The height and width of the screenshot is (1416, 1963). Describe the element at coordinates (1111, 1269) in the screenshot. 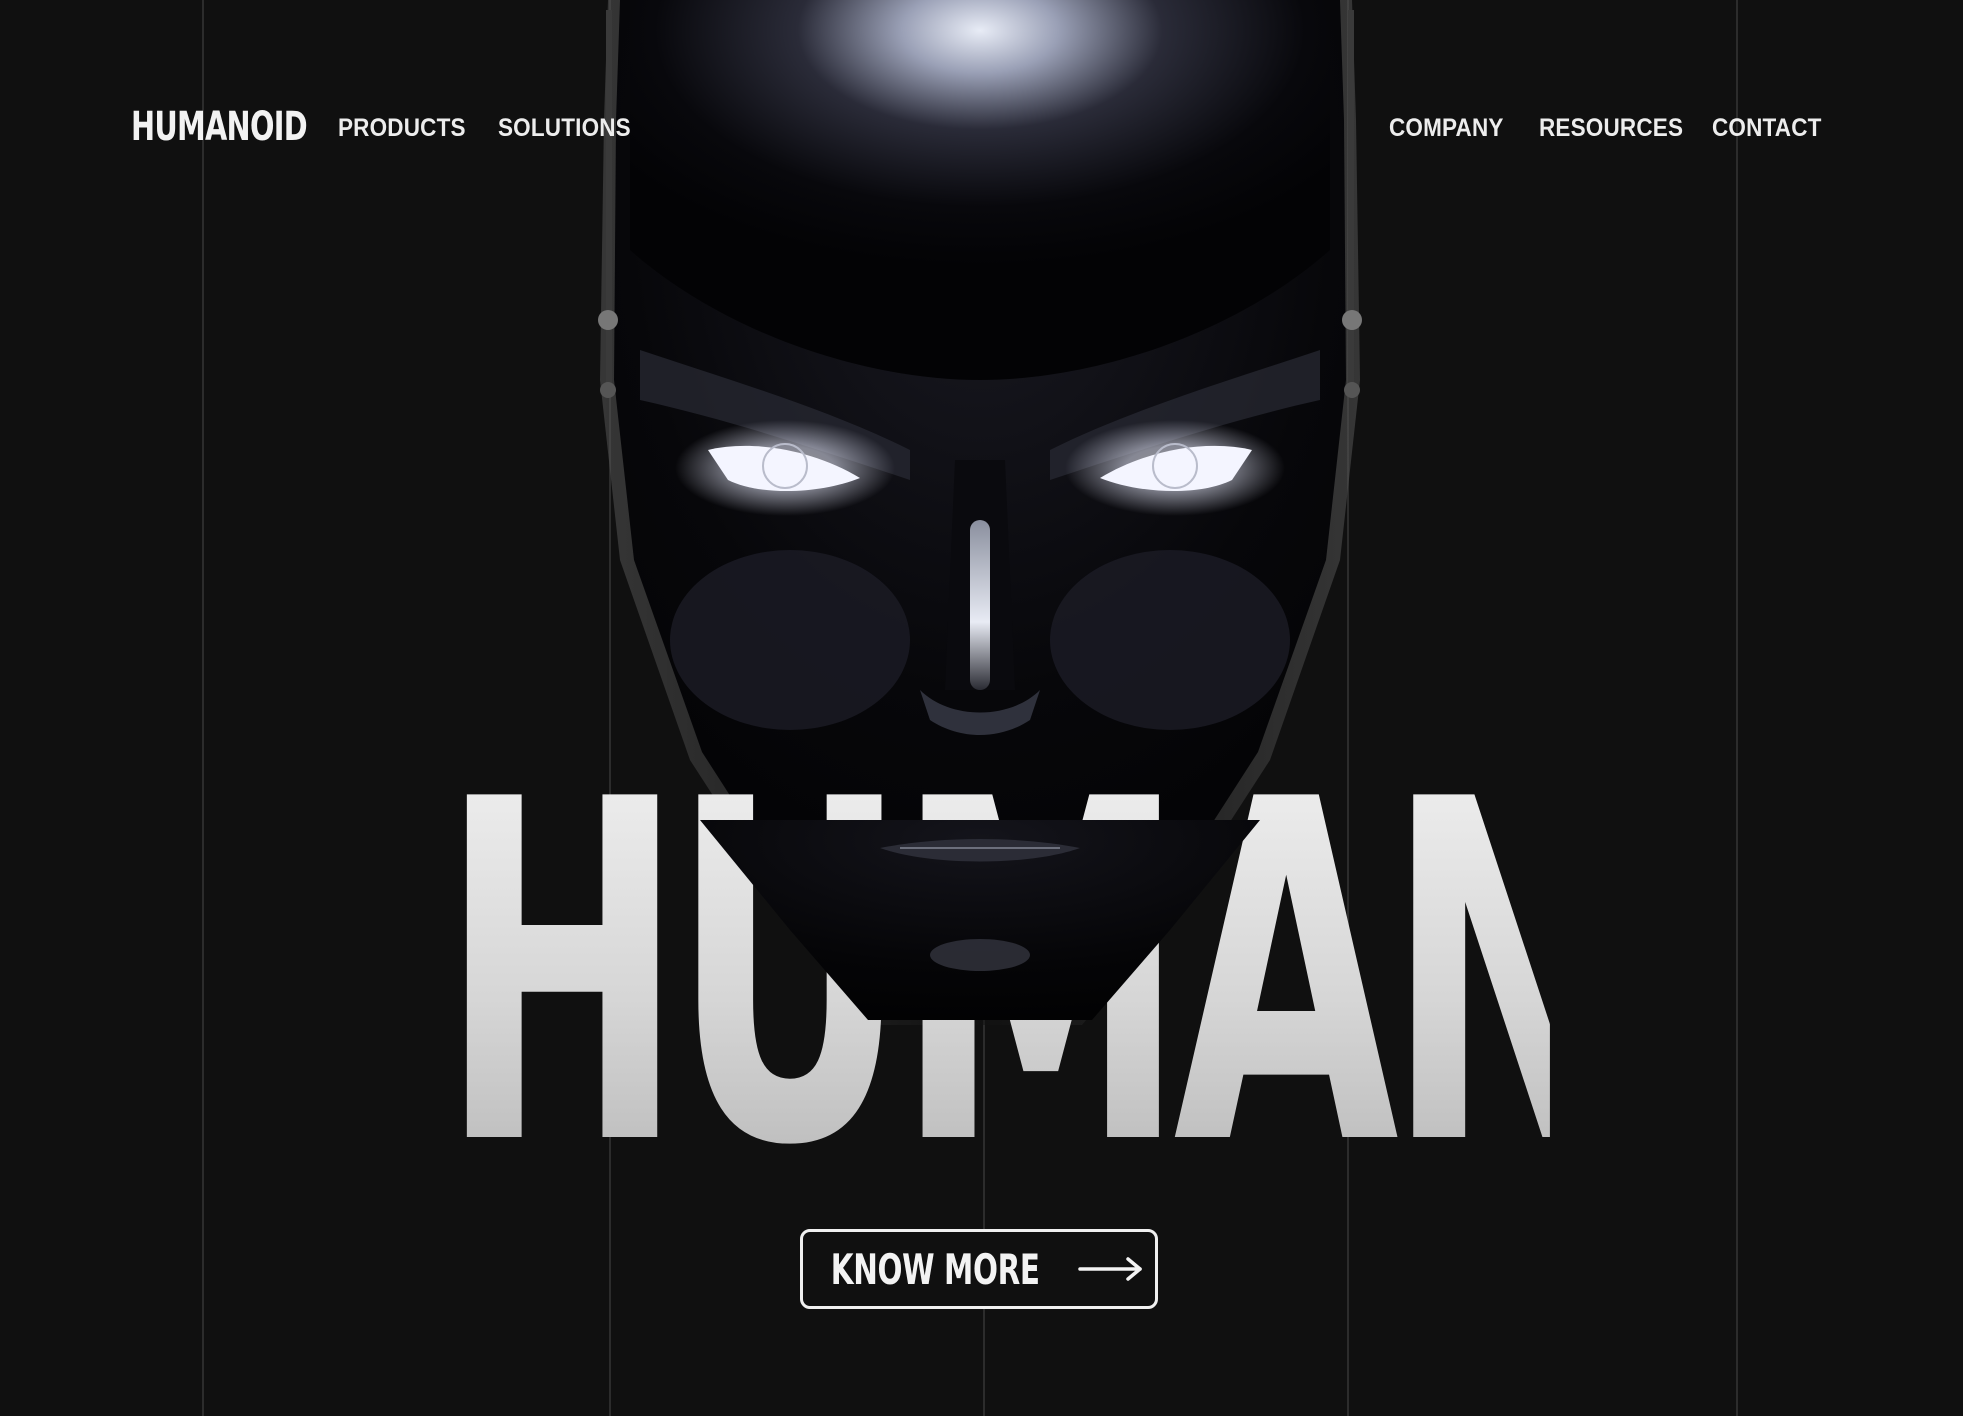

I see `arrow-right-icon` at that location.